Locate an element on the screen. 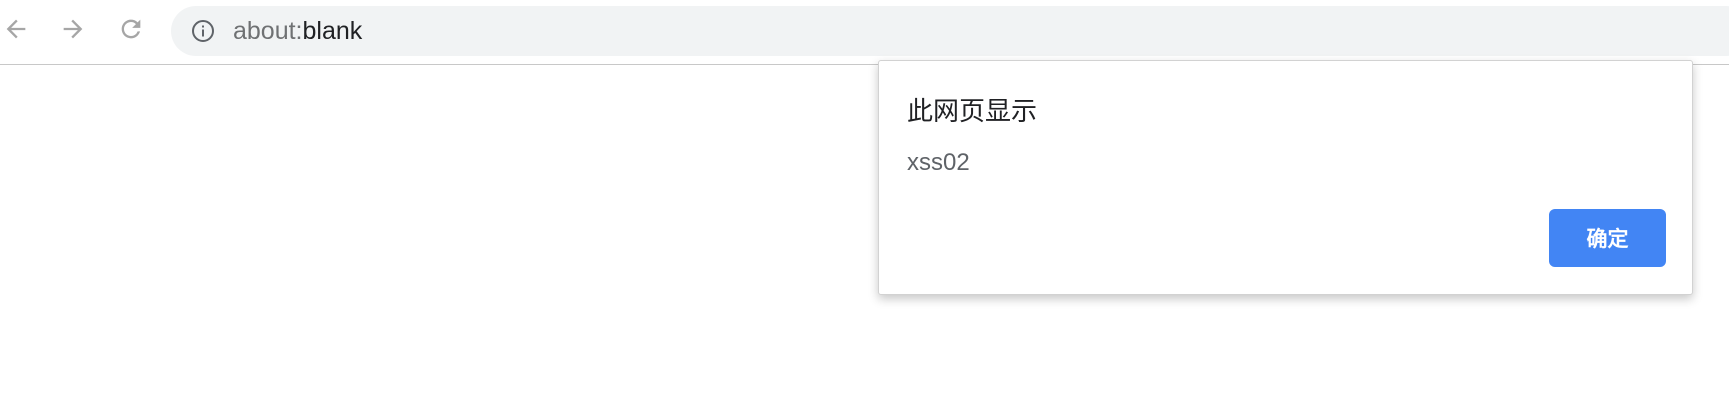  url-text: about:blank is located at coordinates (297, 31).